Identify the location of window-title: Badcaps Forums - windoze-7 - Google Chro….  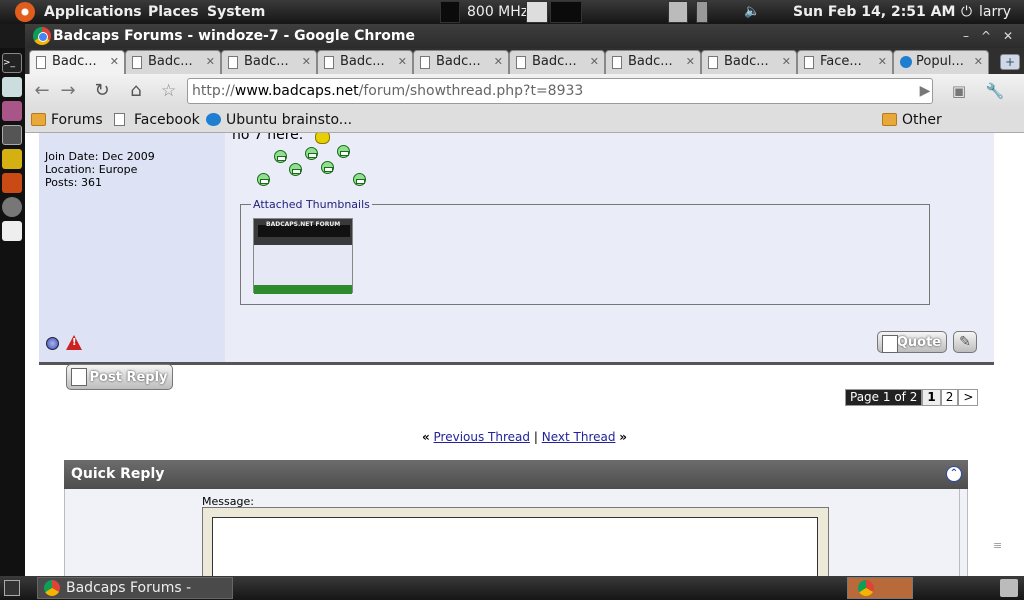
(234, 36).